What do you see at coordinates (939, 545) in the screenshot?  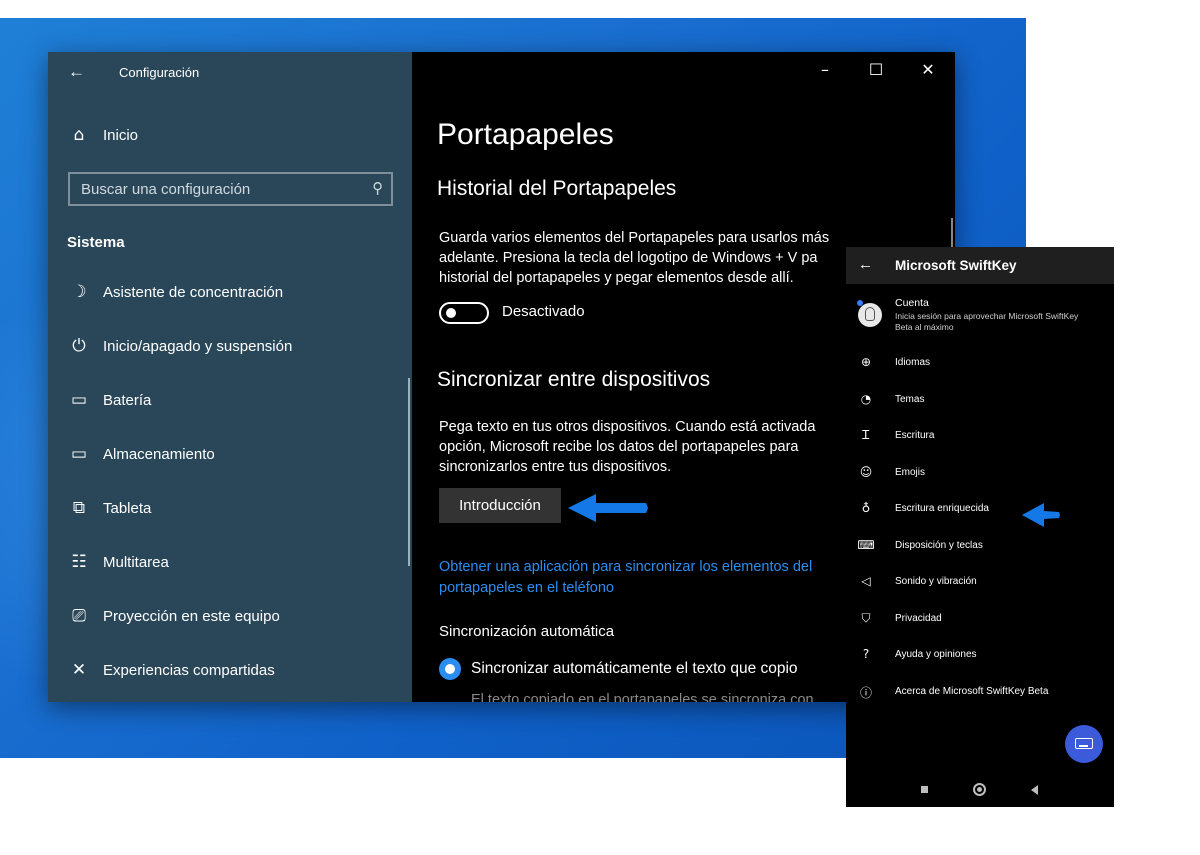 I see `phone-item-label: Disposición y teclas` at bounding box center [939, 545].